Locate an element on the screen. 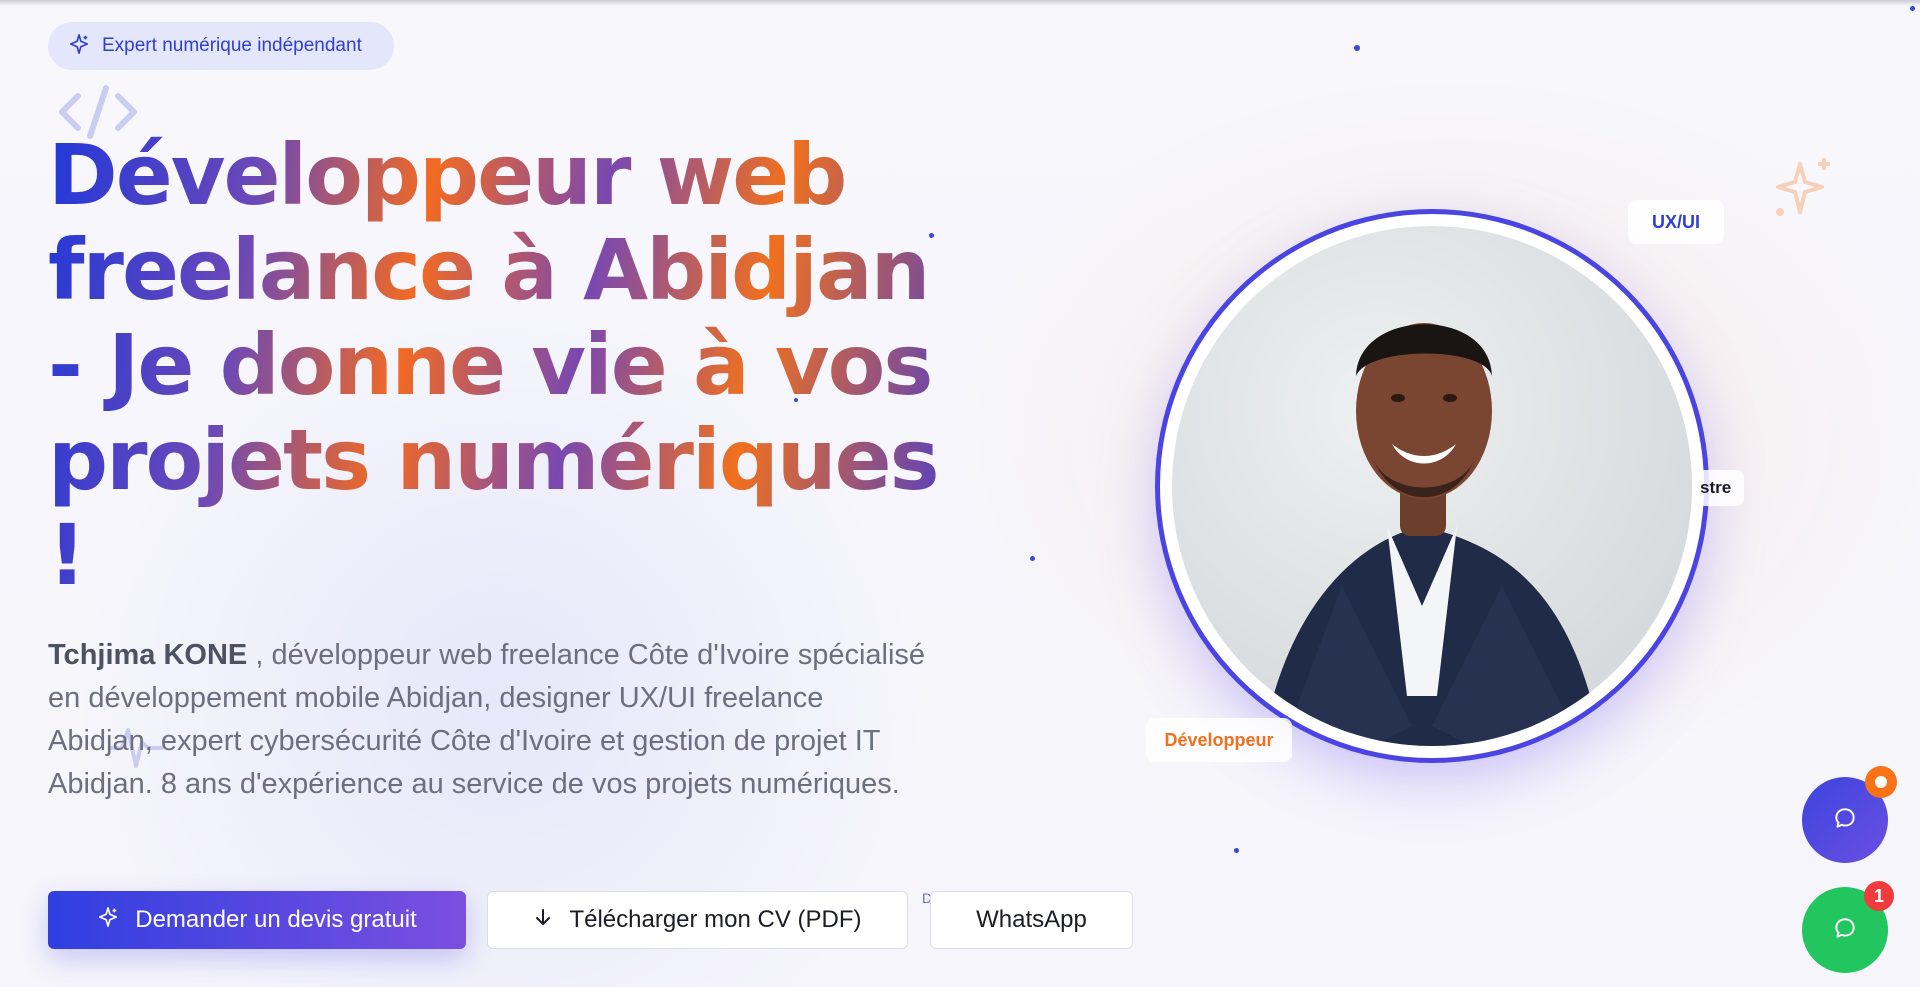 The image size is (1920, 987). chat-notification-badge is located at coordinates (1881, 782).